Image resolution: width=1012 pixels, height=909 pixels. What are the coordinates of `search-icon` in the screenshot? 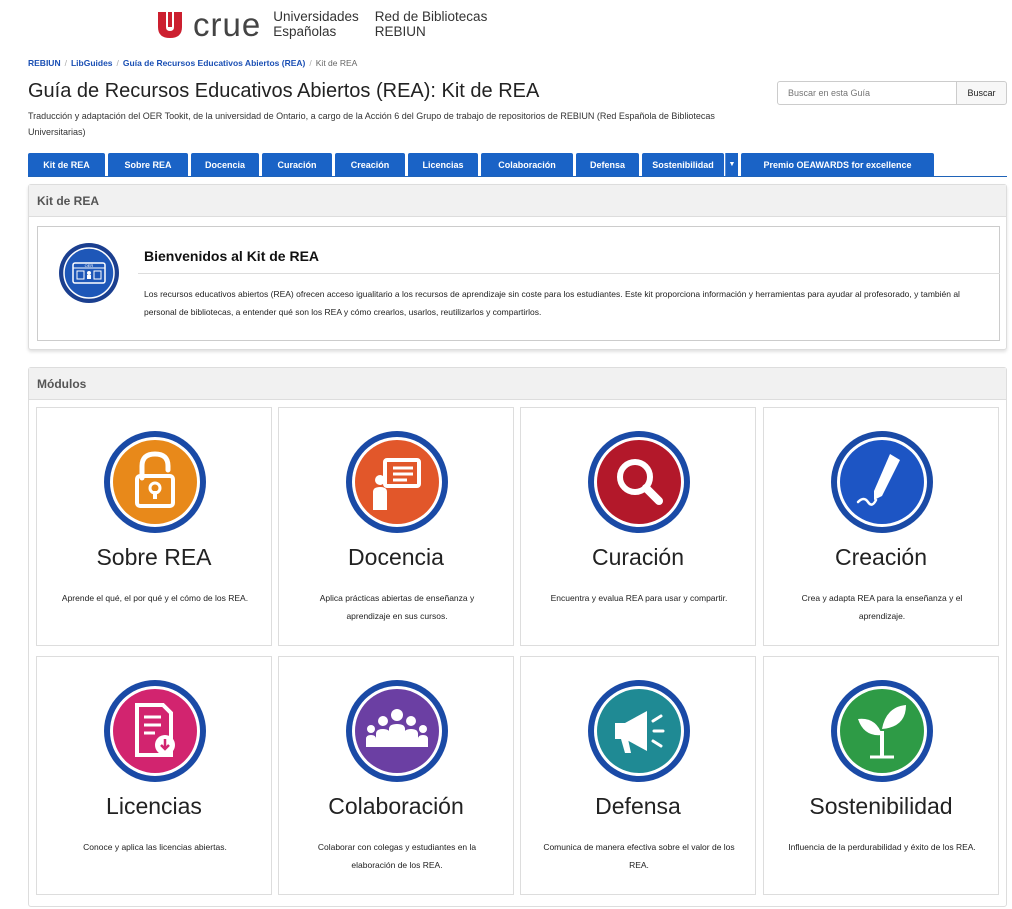 It's located at (639, 482).